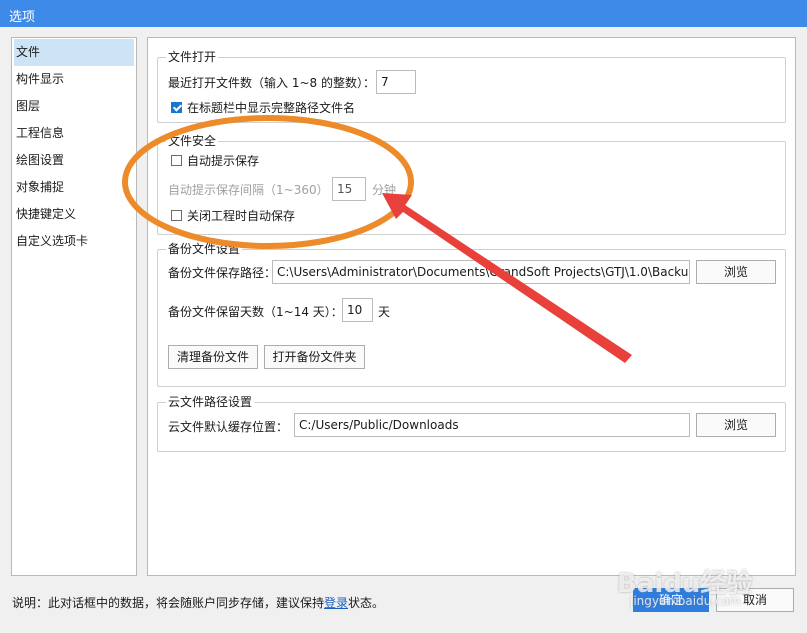 This screenshot has height=633, width=807. Describe the element at coordinates (384, 190) in the screenshot. I see `save-interval-unit: 分钟` at that location.